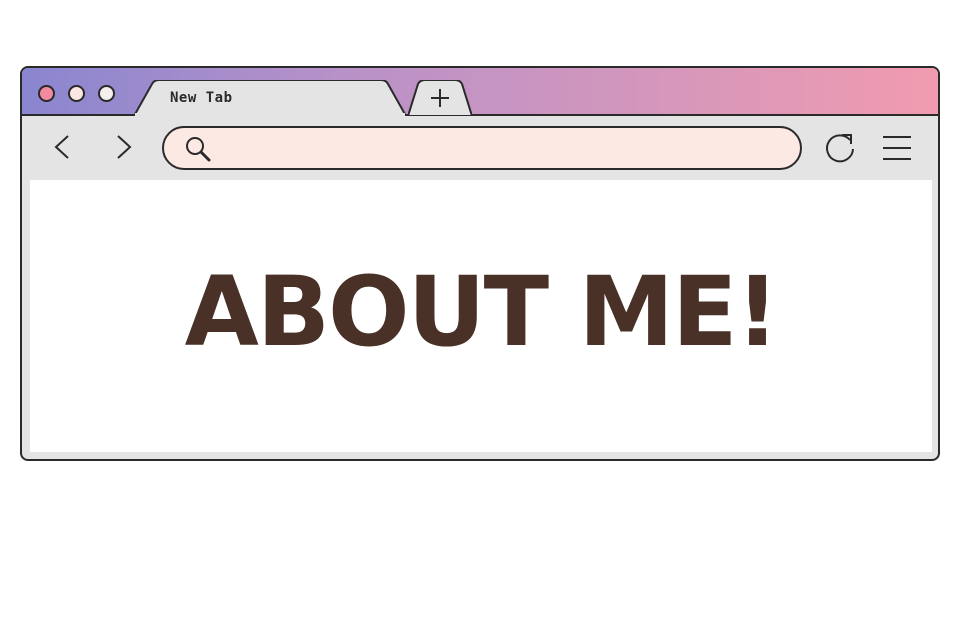 The image size is (962, 630). I want to click on navigation-toolbar, so click(480, 147).